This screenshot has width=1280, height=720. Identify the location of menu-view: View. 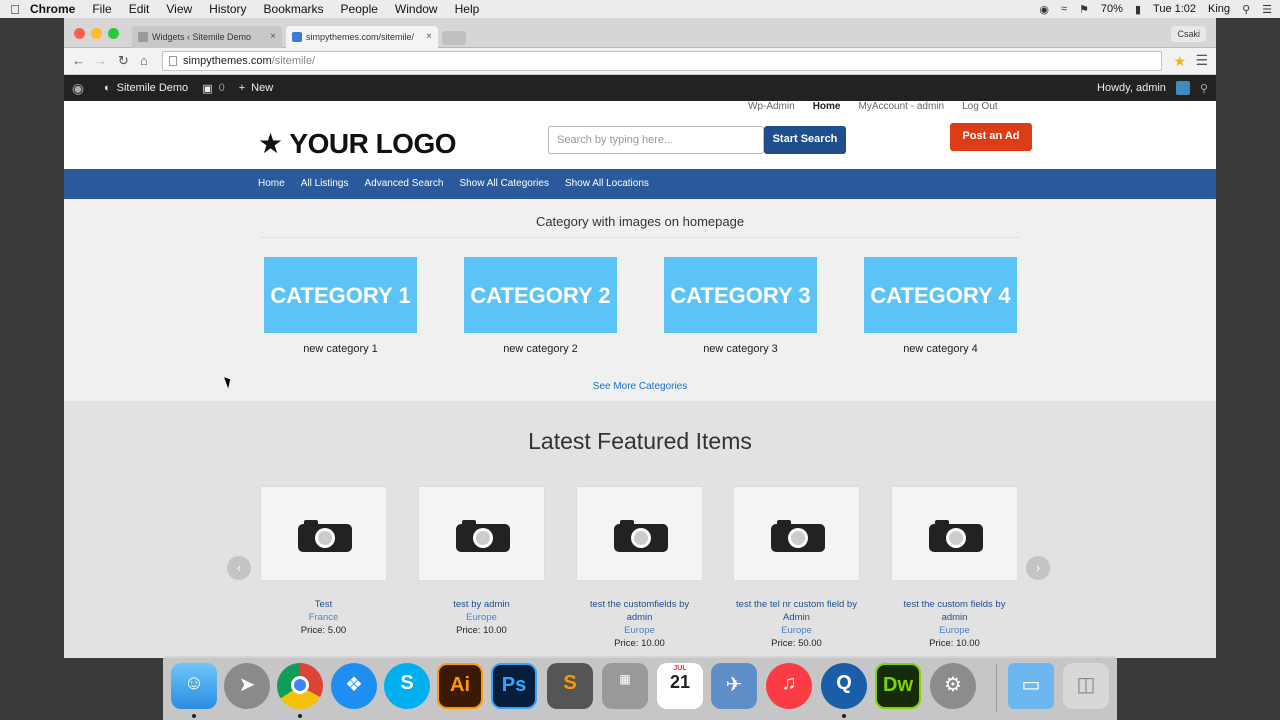
(179, 9).